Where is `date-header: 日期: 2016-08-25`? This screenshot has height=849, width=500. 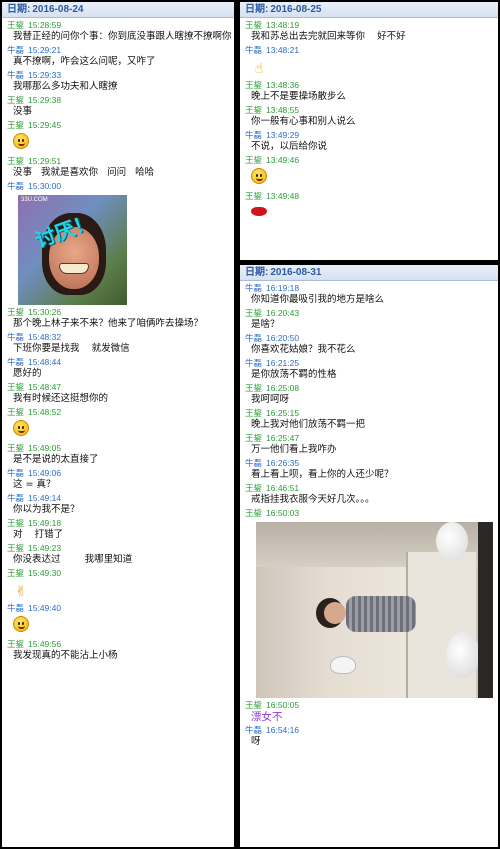
date-header: 日期: 2016-08-25 is located at coordinates (369, 10).